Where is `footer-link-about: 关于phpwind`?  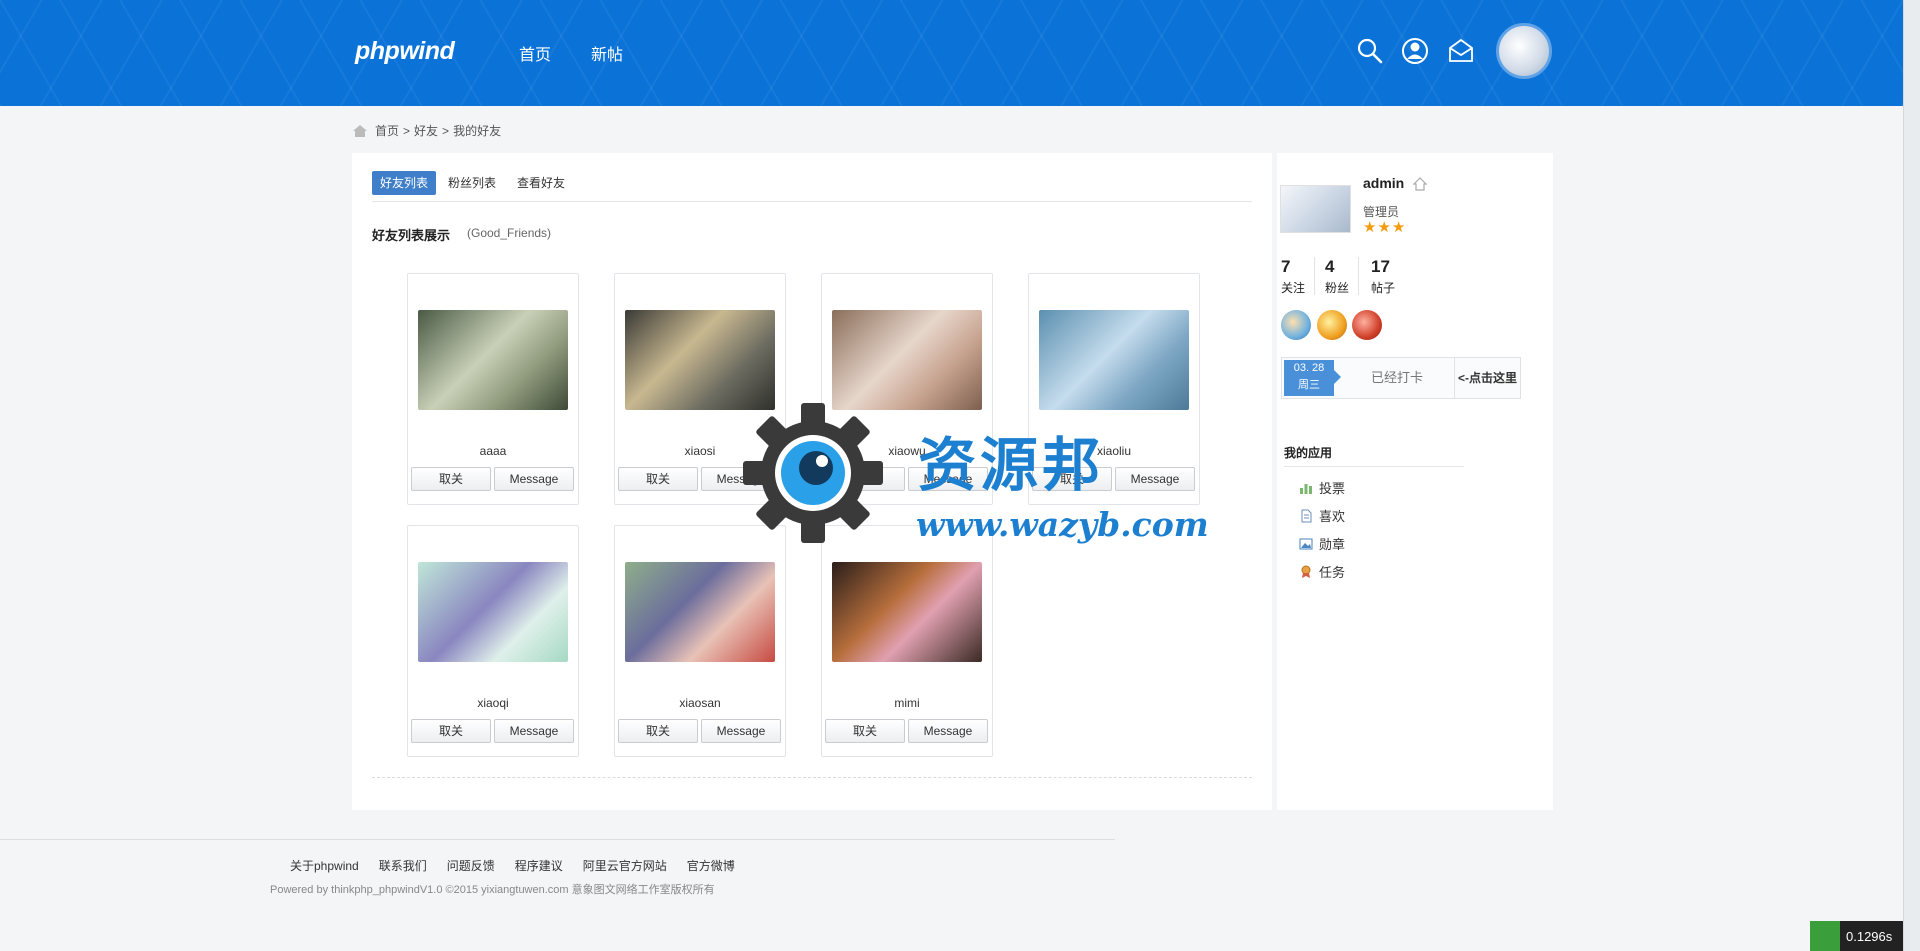
footer-link-about: 关于phpwind is located at coordinates (324, 865).